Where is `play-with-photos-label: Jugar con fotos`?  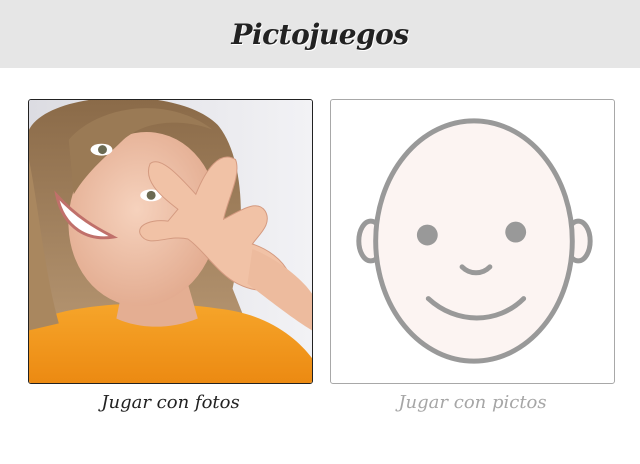 play-with-photos-label: Jugar con fotos is located at coordinates (170, 402).